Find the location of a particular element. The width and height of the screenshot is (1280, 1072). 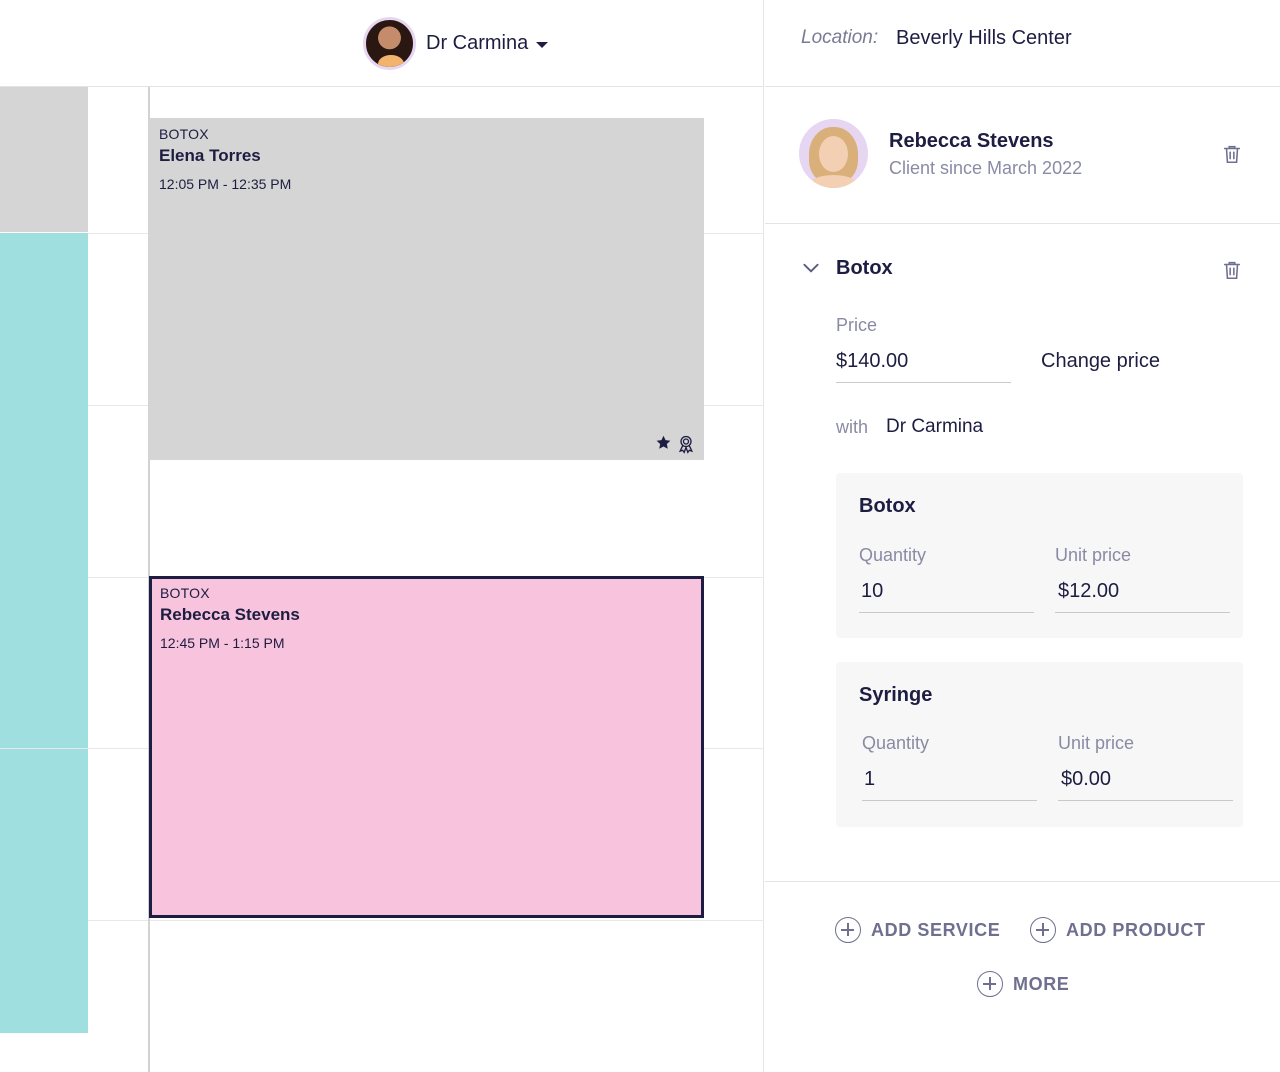

product-name: Syringe is located at coordinates (896, 695).